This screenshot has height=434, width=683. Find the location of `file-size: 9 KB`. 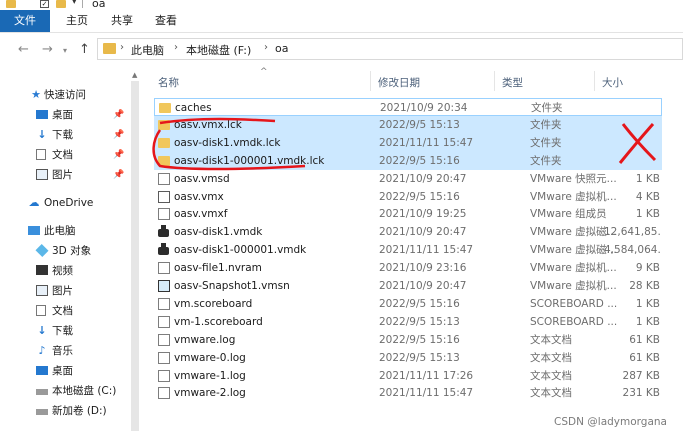

file-size: 9 KB is located at coordinates (647, 268).